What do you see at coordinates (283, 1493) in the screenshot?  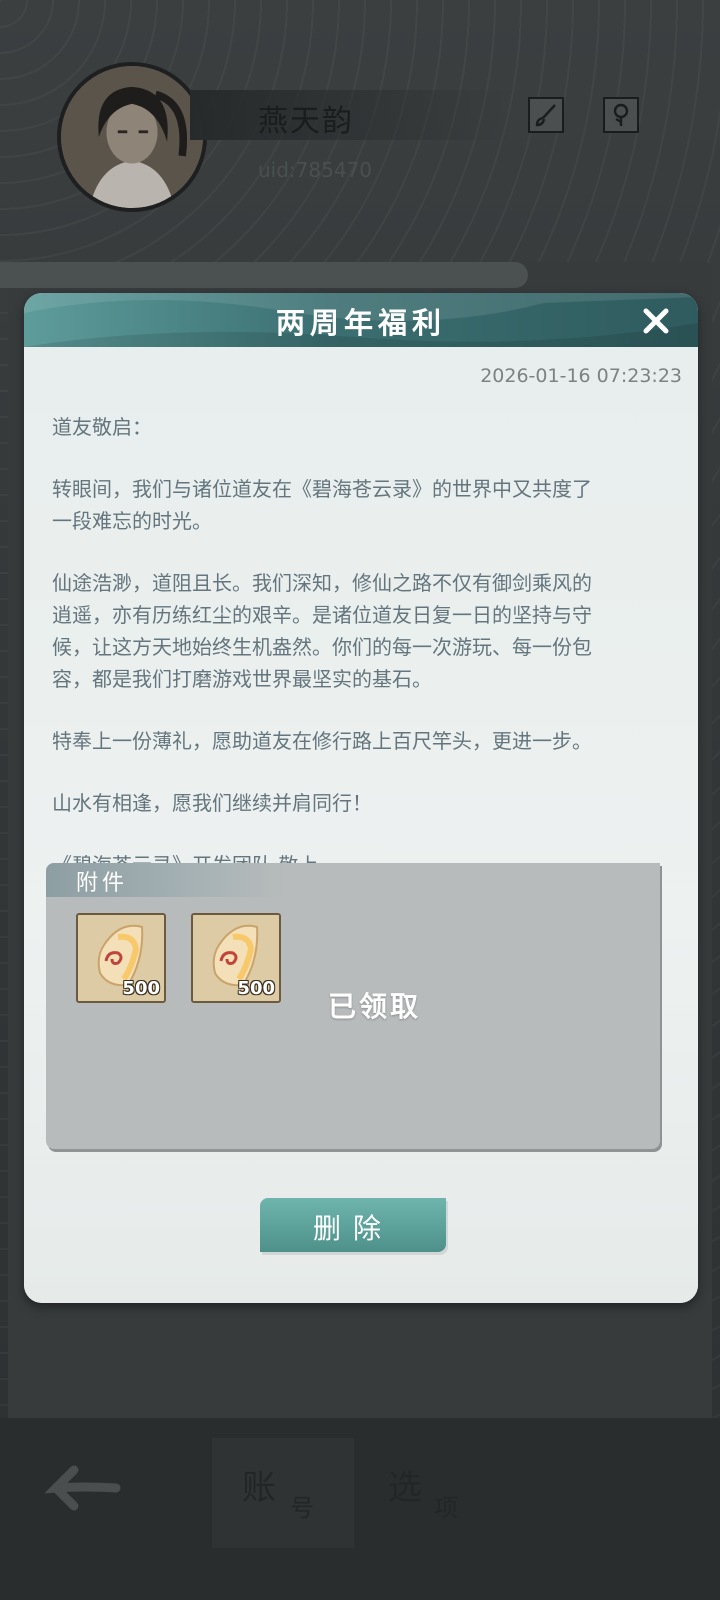 I see `tab-account: 账 号` at bounding box center [283, 1493].